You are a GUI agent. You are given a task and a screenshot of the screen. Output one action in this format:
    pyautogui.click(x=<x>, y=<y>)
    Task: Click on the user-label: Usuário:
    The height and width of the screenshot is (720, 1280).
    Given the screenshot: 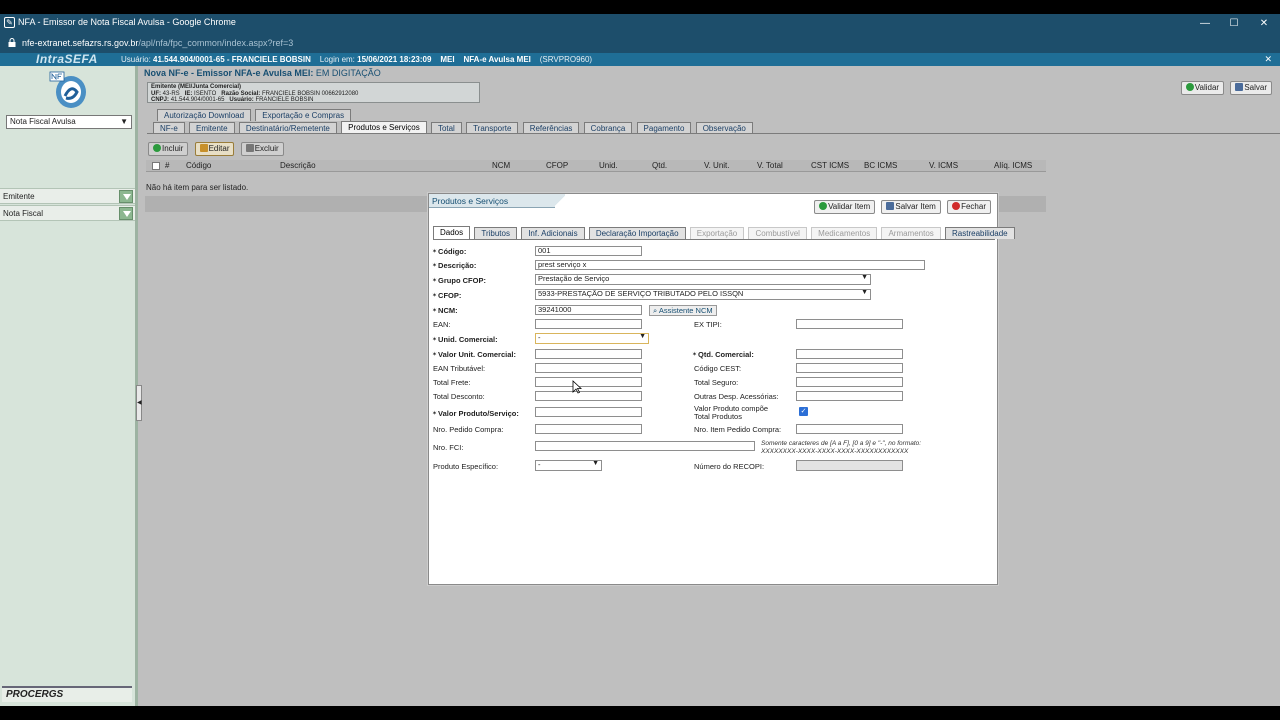 What is the action you would take?
    pyautogui.click(x=136, y=59)
    